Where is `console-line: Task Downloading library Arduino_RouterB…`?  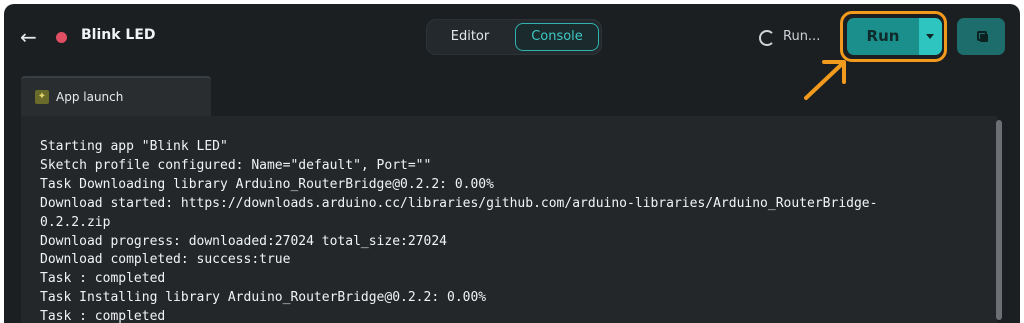
console-line: Task Downloading library Arduino_RouterB… is located at coordinates (267, 184).